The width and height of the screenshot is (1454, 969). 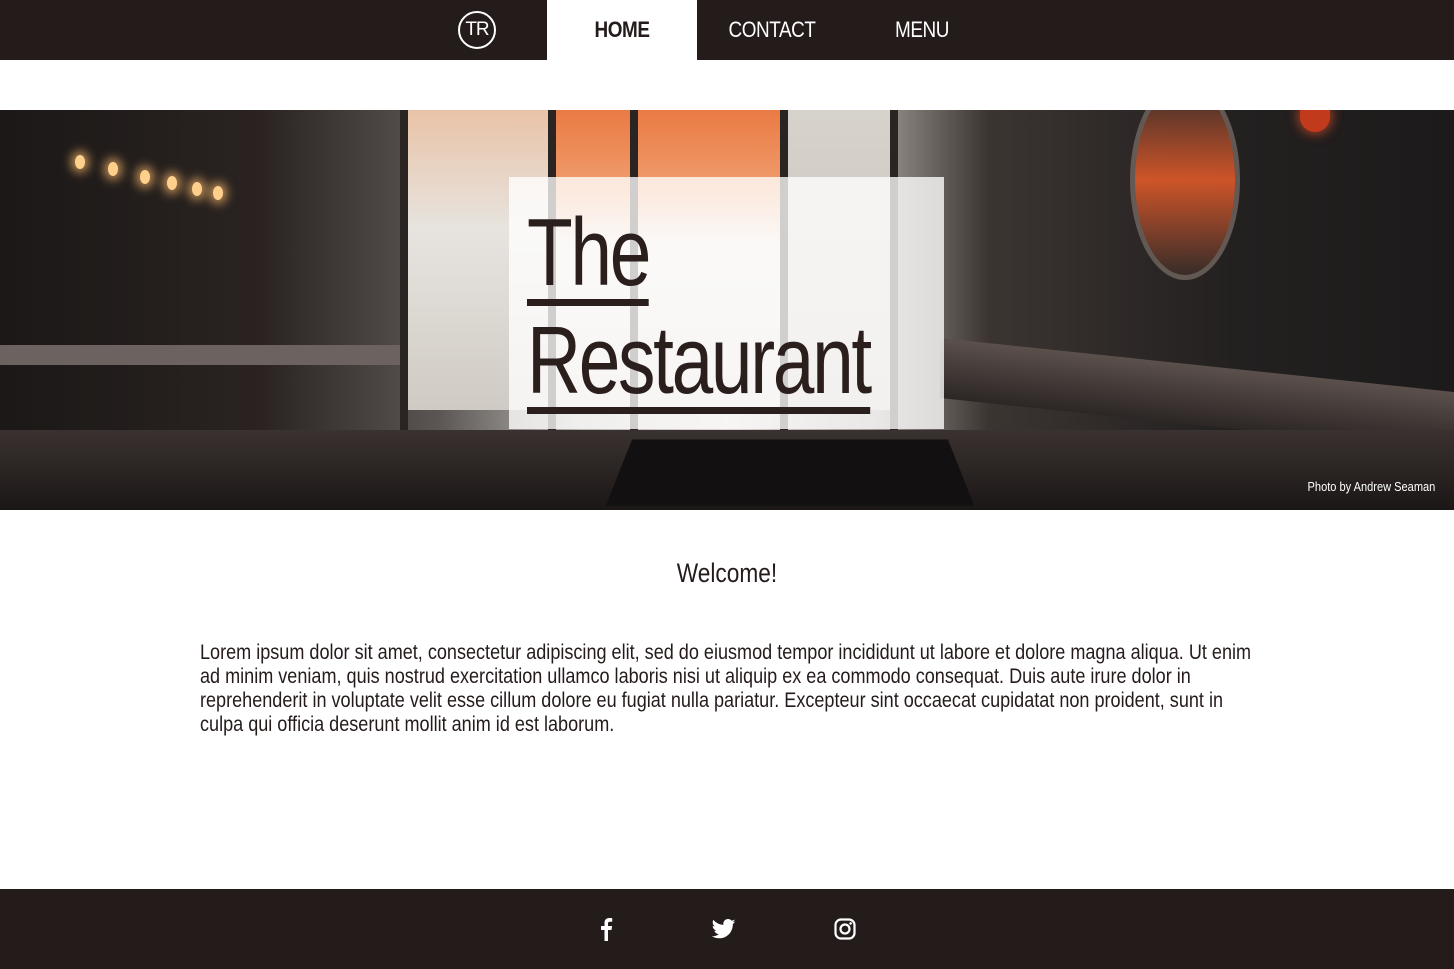 I want to click on logo-text: TR, so click(x=477, y=29).